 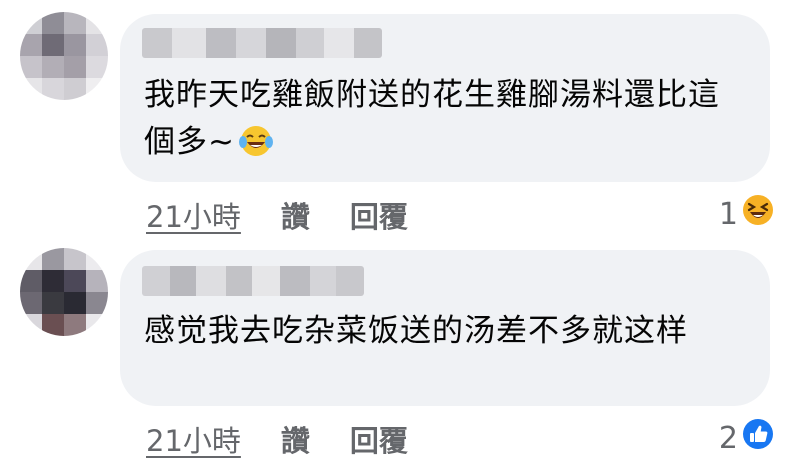 I want to click on tears-of-joy-emoji-icon, so click(x=255, y=148).